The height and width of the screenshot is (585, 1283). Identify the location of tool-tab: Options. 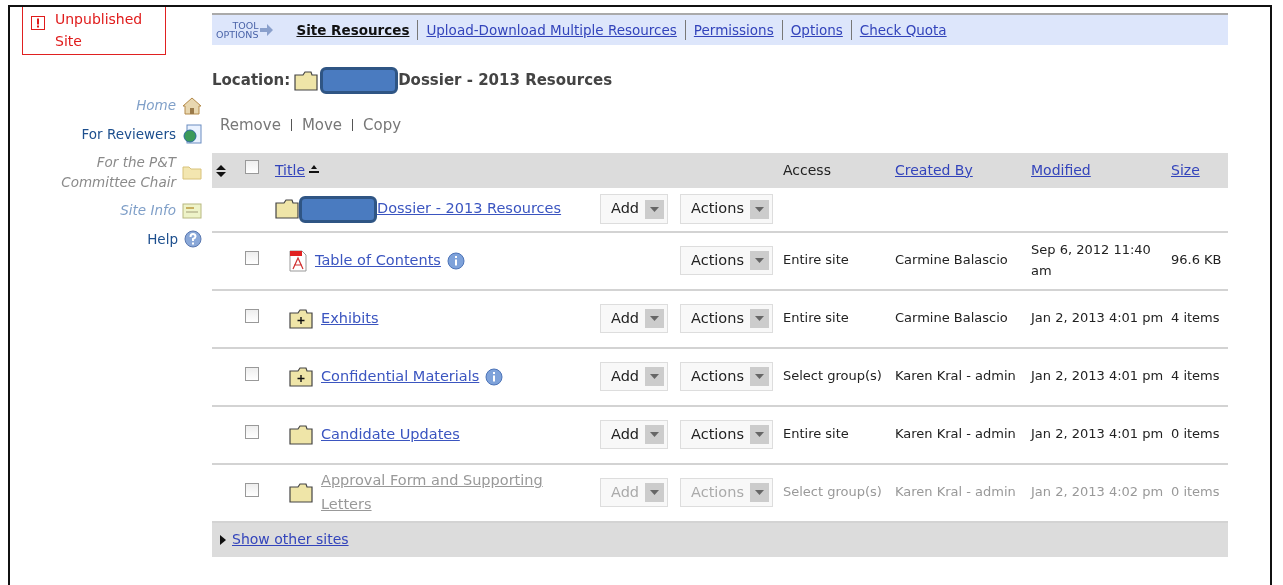
(816, 30).